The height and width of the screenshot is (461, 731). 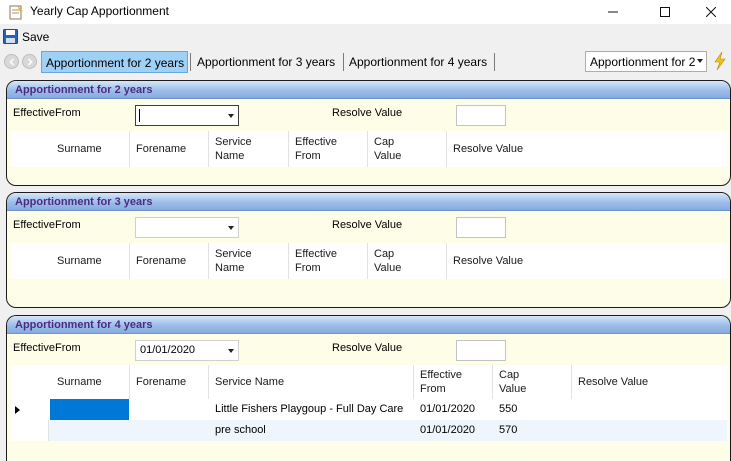 I want to click on chevron-left-icon, so click(x=12, y=62).